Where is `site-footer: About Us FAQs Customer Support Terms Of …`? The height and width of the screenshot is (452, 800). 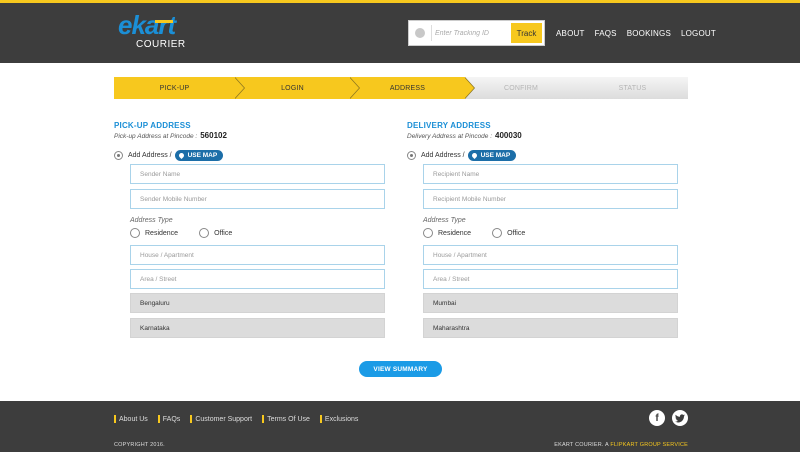 site-footer: About Us FAQs Customer Support Terms Of … is located at coordinates (400, 426).